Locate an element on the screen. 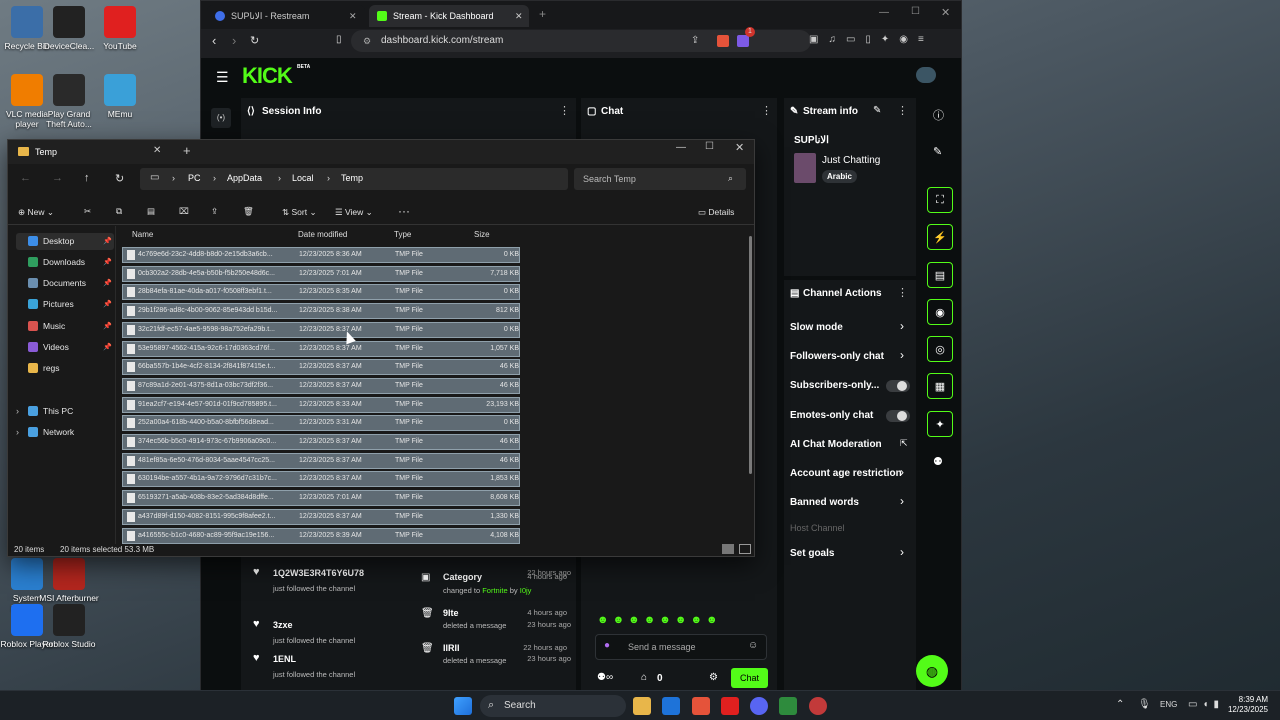  users-icon: ⚉ is located at coordinates (938, 461).